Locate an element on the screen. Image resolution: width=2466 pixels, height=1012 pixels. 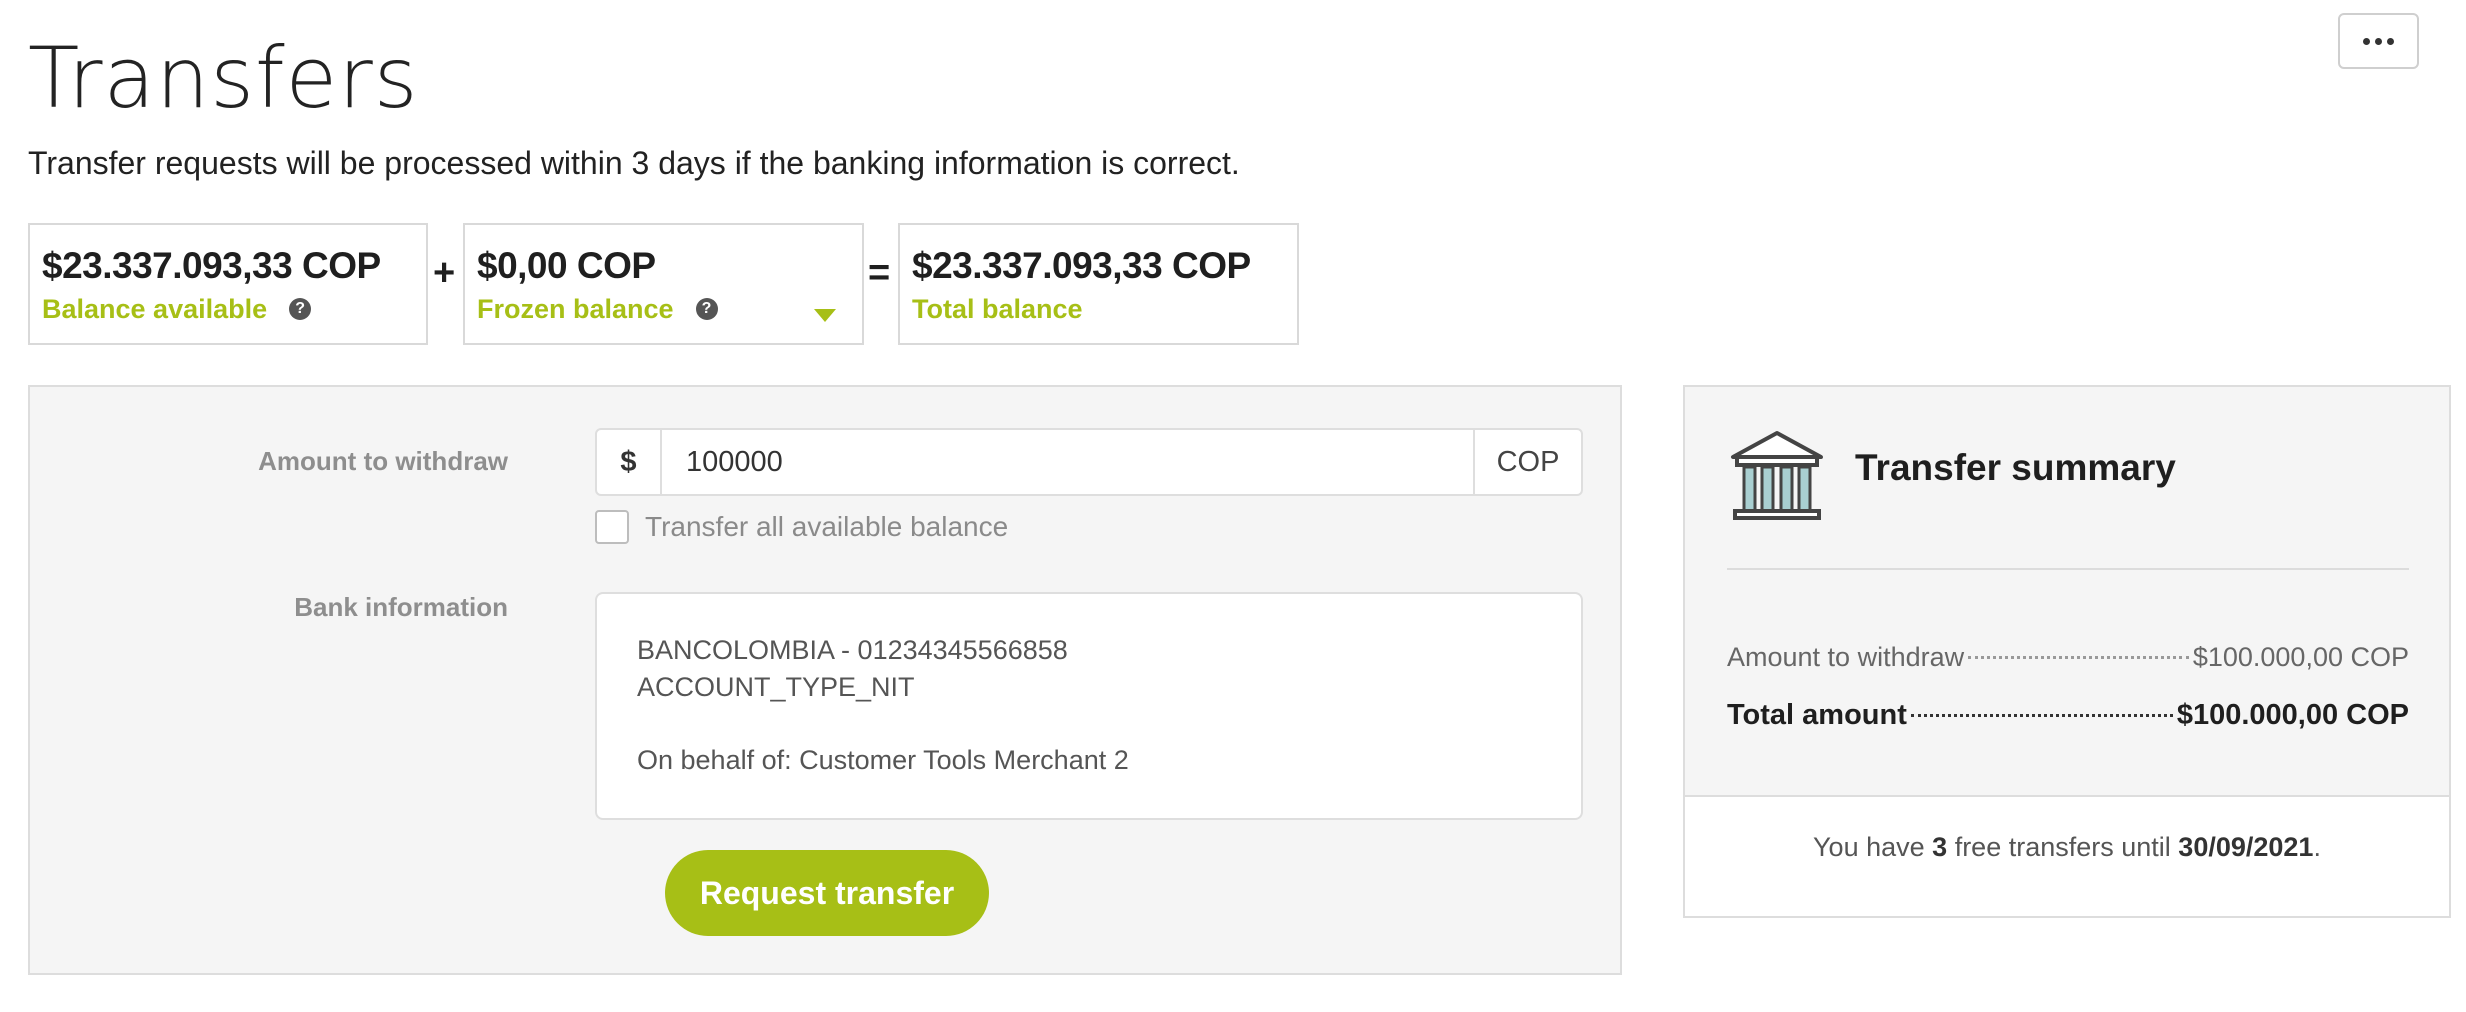
summary-row-amount: Amount to withdraw $100.000,00 COP is located at coordinates (2068, 657).